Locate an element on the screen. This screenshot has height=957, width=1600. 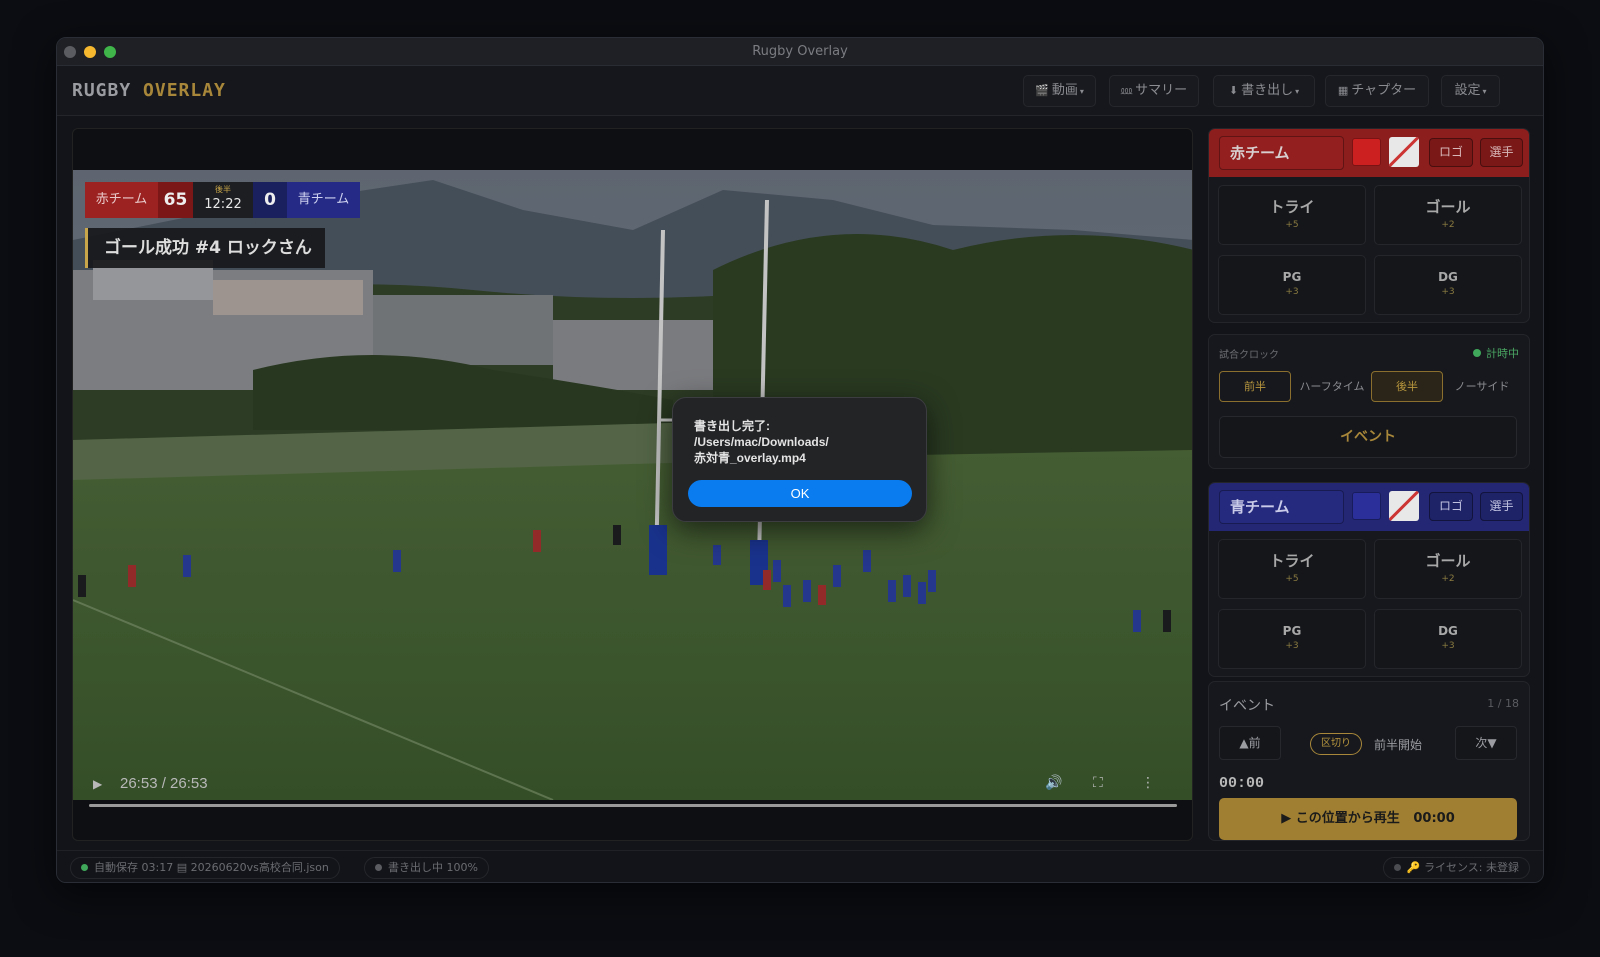
goal-banner-overlay: ゴール成功 #4 ロックさん is located at coordinates (205, 248).